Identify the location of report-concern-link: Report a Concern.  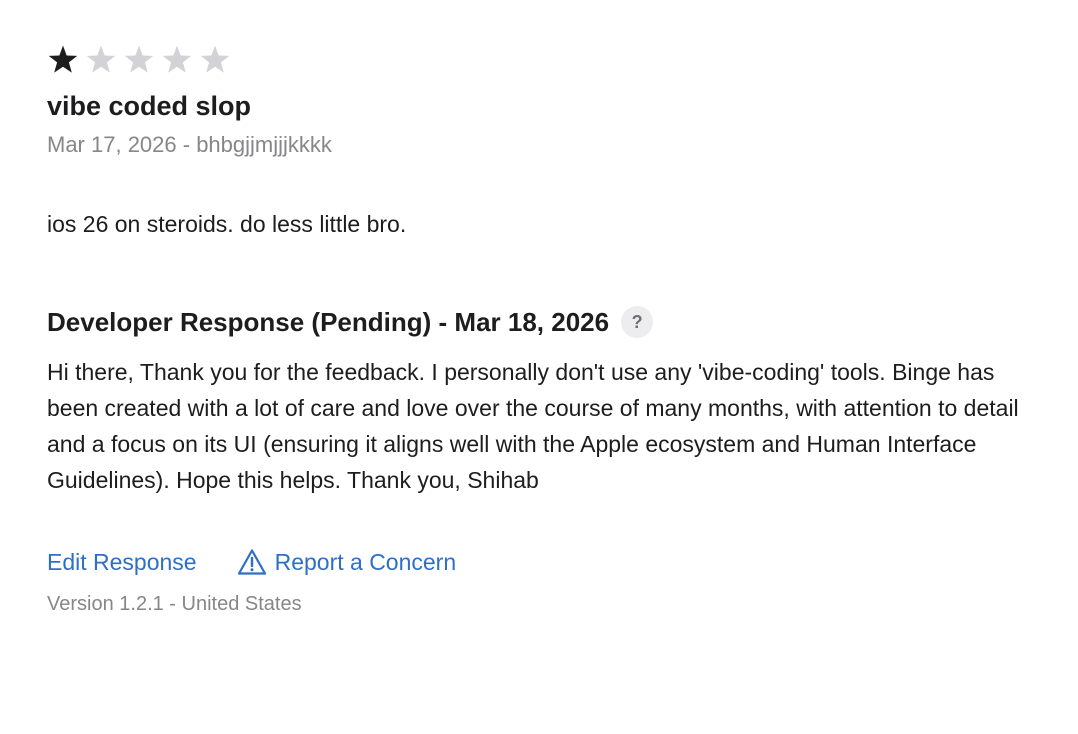
(347, 562).